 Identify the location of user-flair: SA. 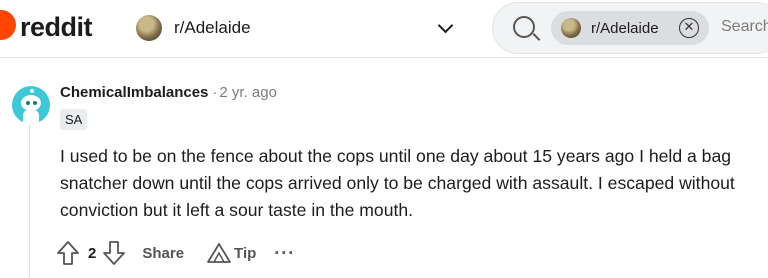
(74, 119).